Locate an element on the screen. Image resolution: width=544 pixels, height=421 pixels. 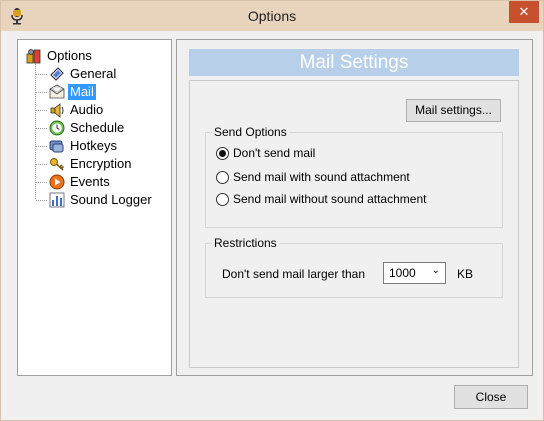
radio-label: Send mail without sound attachment is located at coordinates (330, 199).